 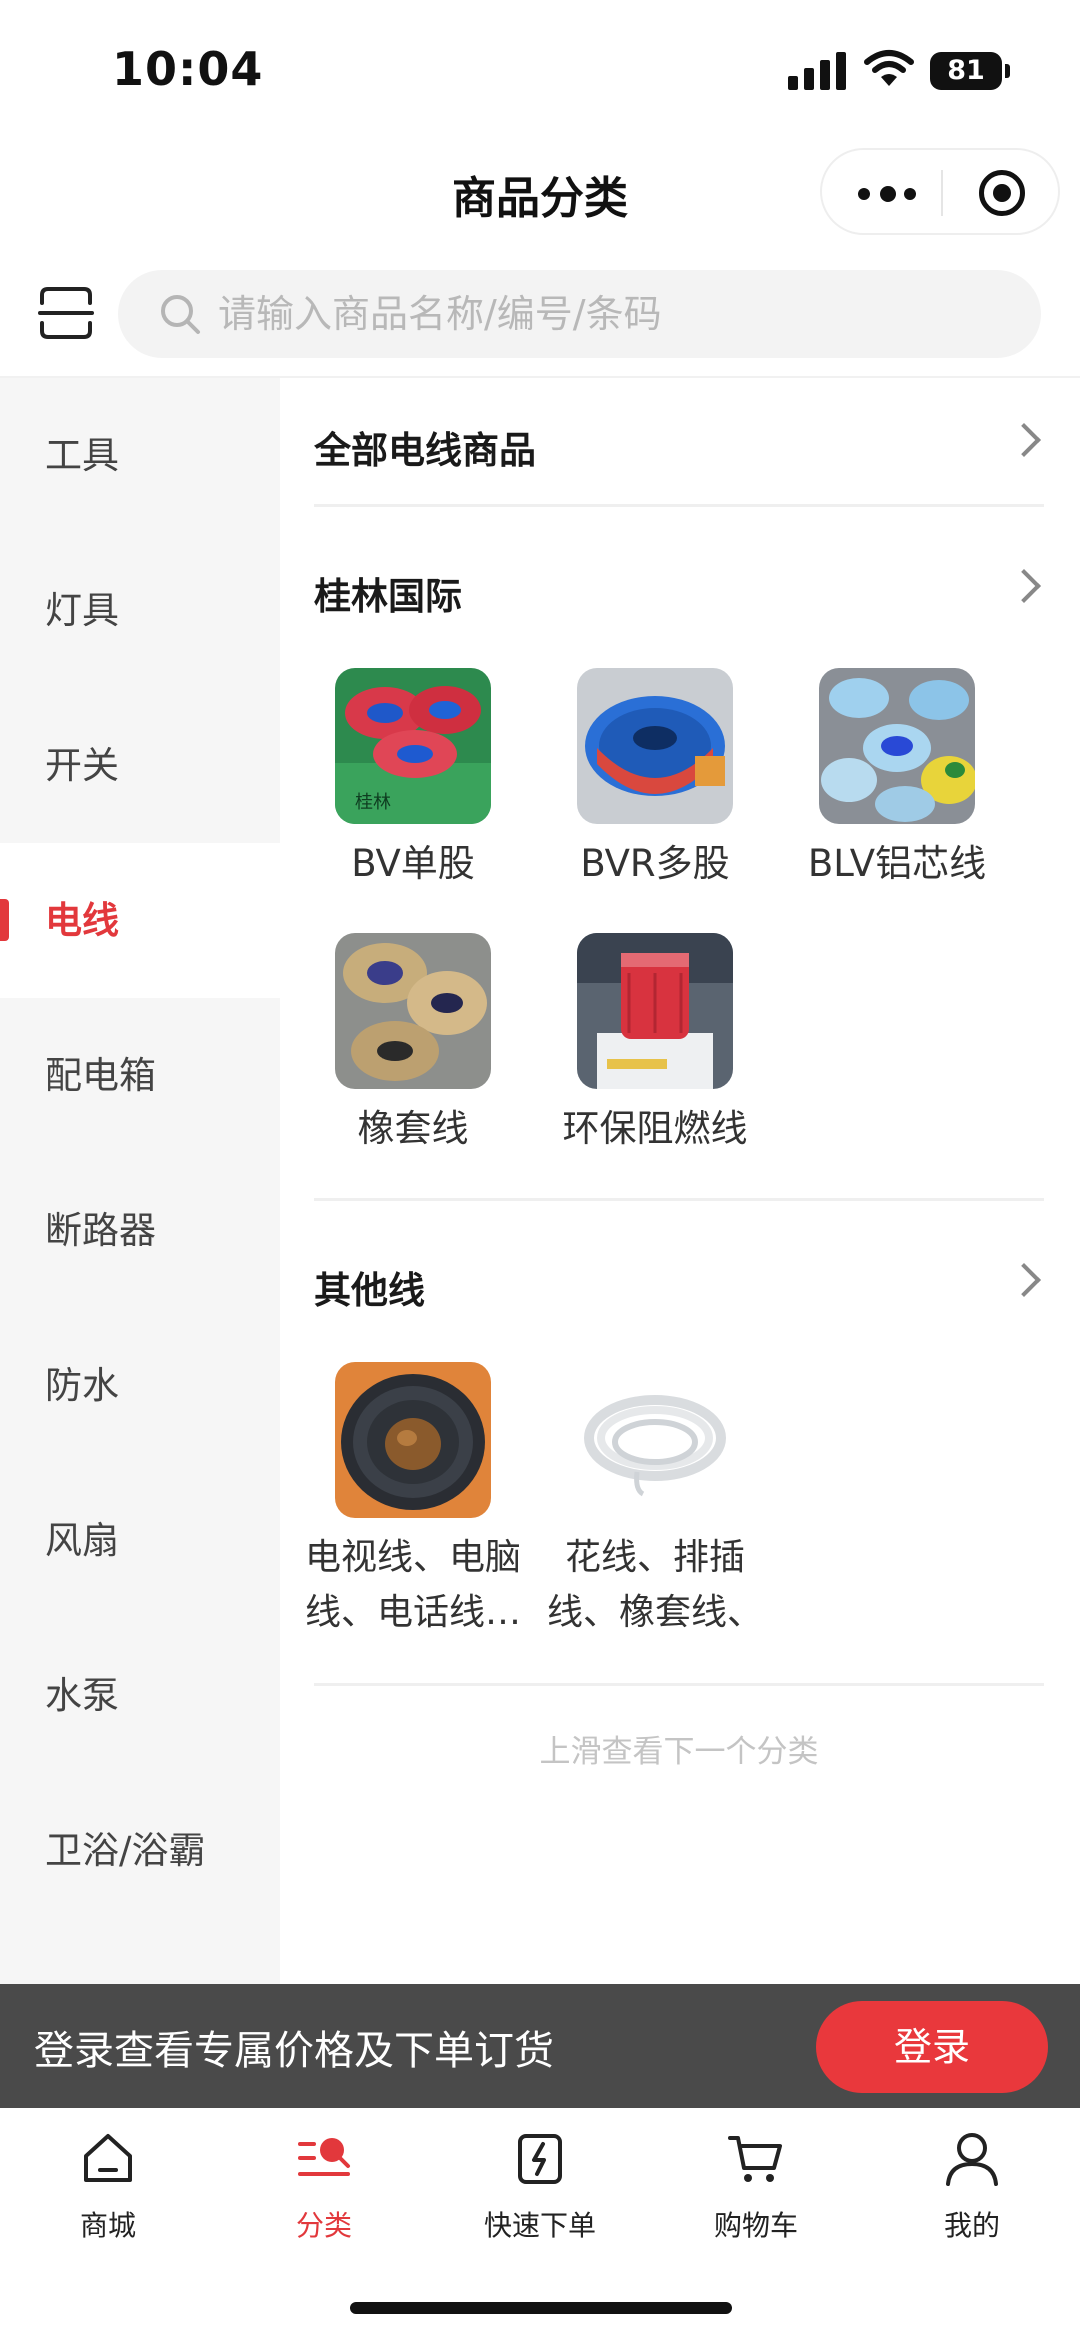 What do you see at coordinates (140, 610) in the screenshot?
I see `sidebar-item-lamps: 灯具` at bounding box center [140, 610].